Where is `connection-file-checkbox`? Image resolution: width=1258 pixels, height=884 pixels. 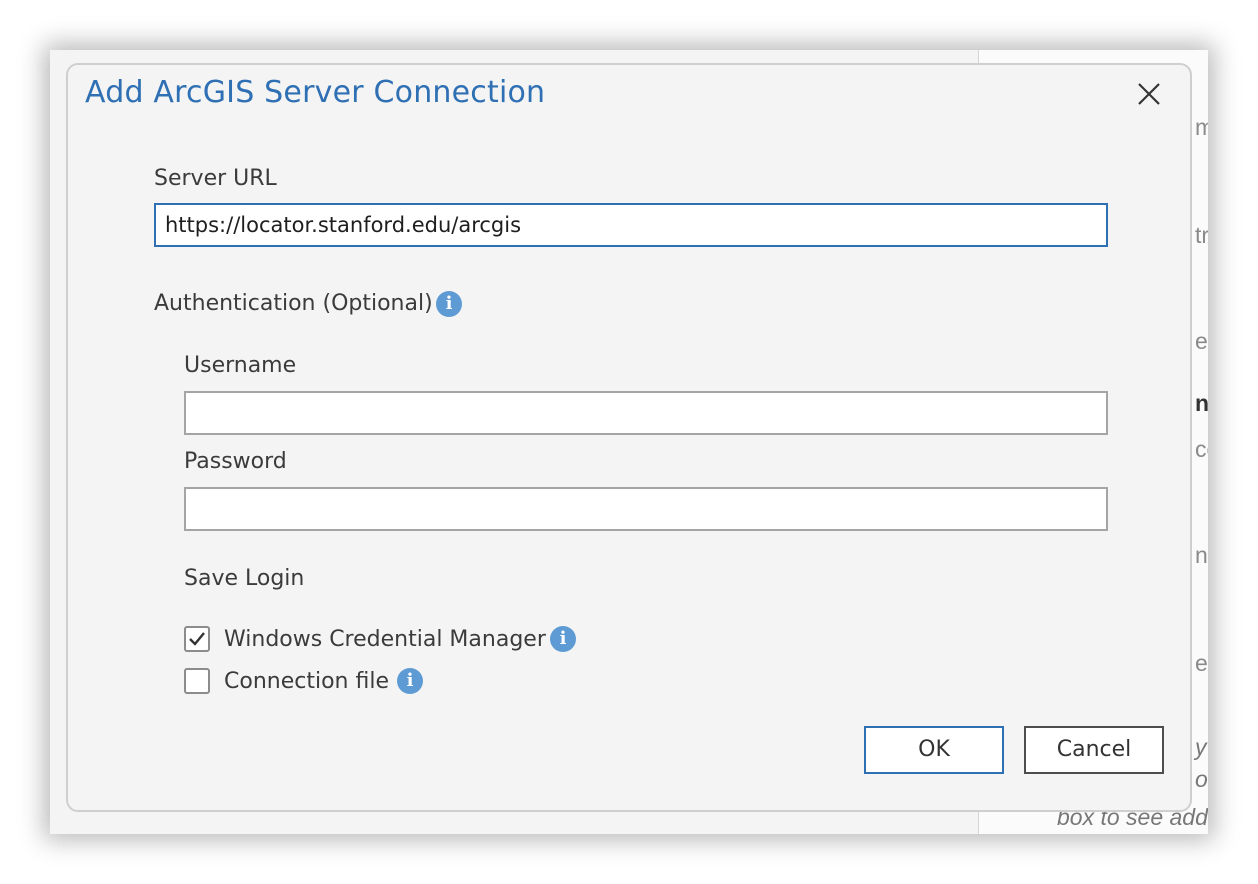 connection-file-checkbox is located at coordinates (197, 681).